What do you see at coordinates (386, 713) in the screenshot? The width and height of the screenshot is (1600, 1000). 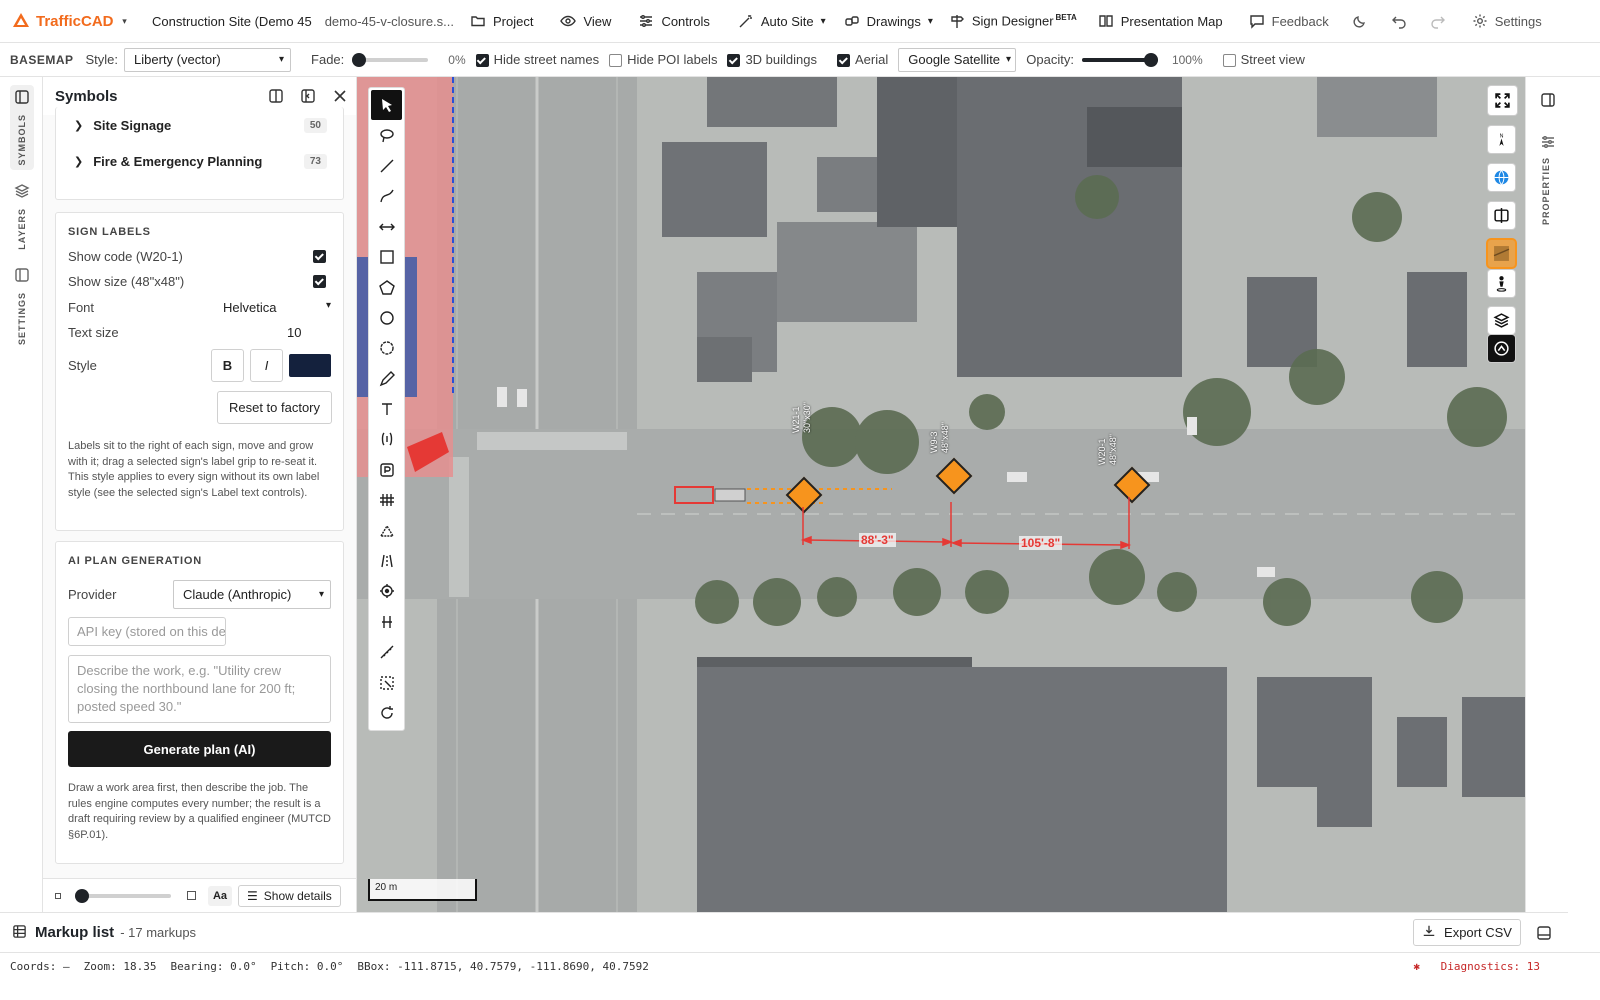 I see `rotate-tool` at bounding box center [386, 713].